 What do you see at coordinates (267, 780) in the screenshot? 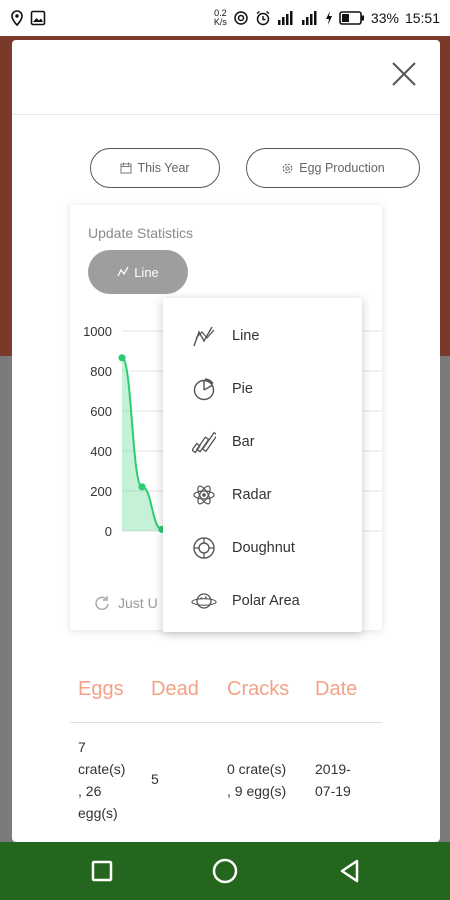
I see `cell-cracks: 0 crate(s) , 9 egg(s)` at bounding box center [267, 780].